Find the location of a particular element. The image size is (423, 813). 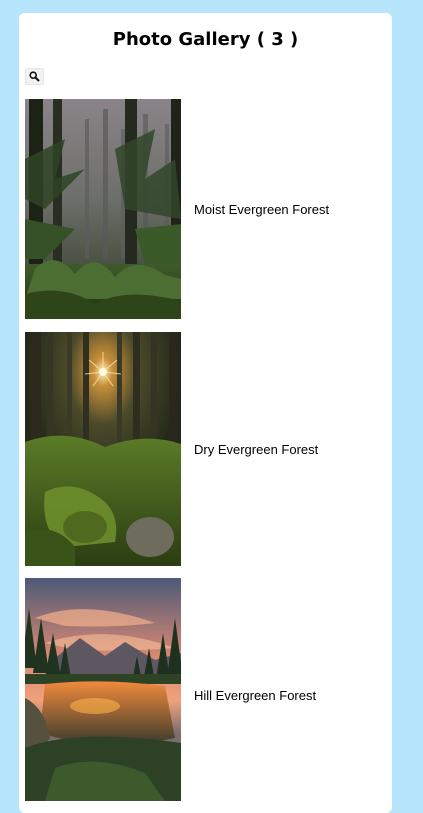

gallery-caption: Hill Evergreen Forest is located at coordinates (255, 695).